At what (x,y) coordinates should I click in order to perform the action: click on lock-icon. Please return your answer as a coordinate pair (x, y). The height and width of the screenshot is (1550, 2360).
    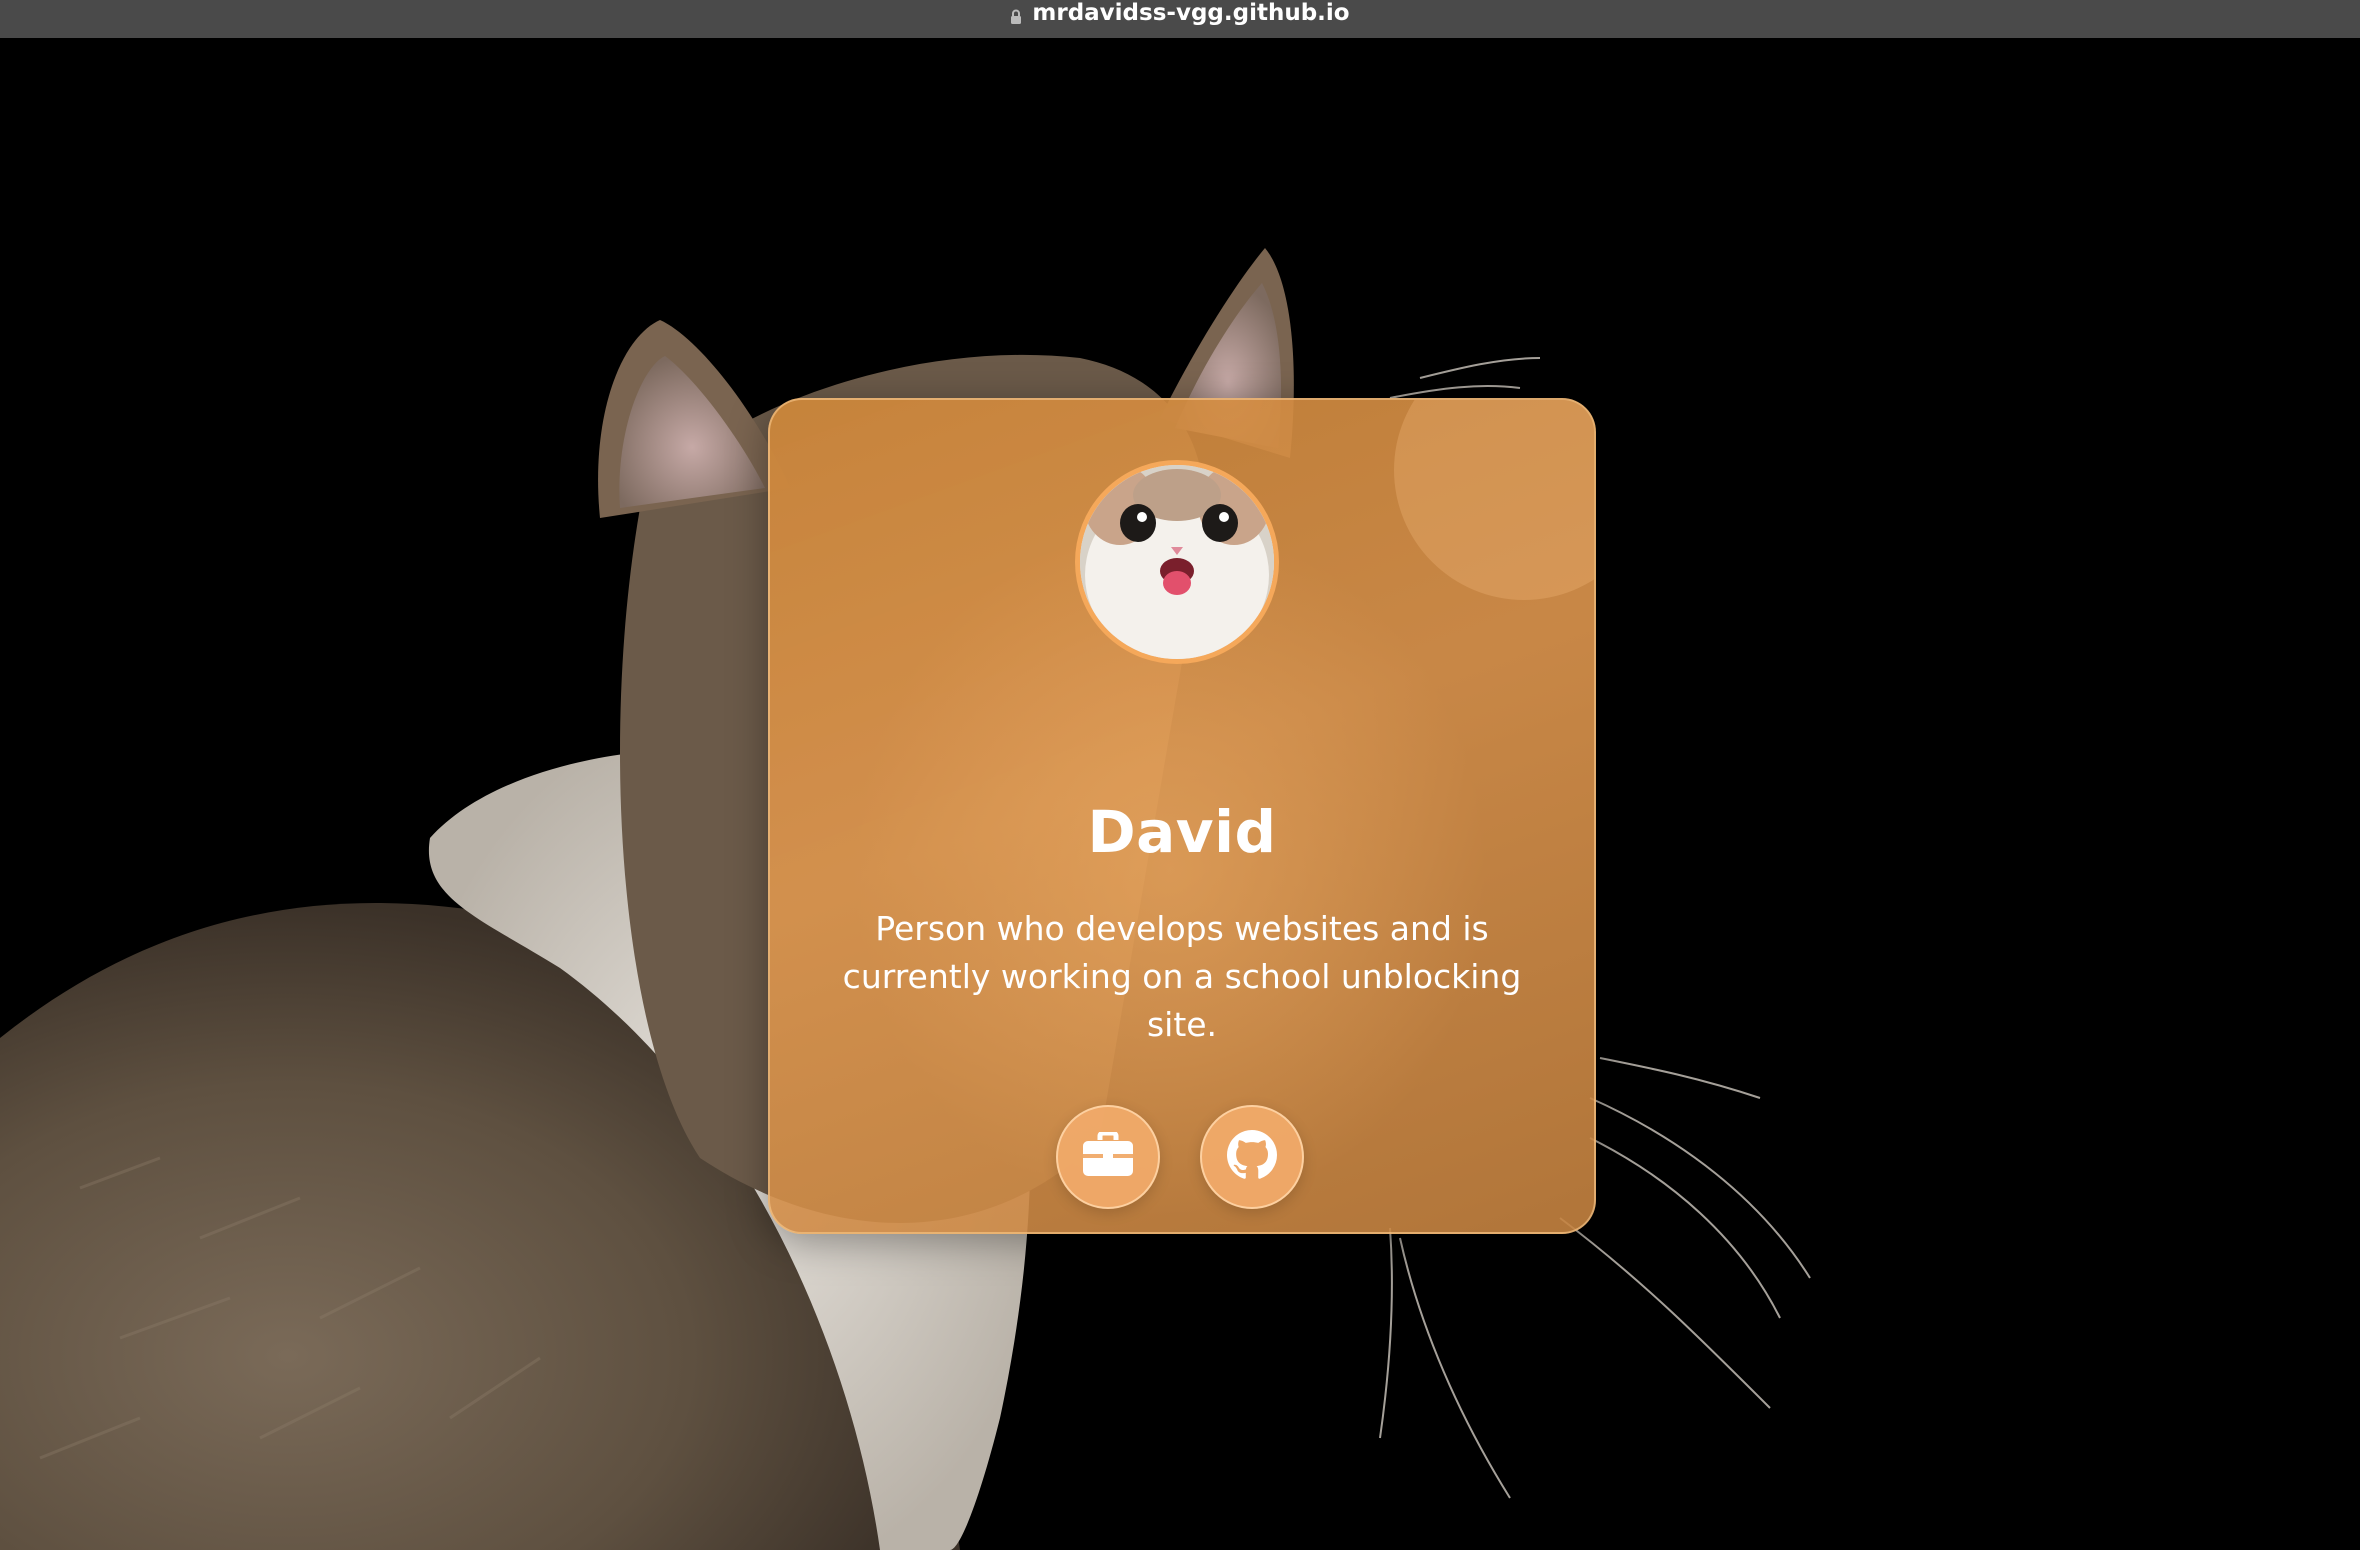
    Looking at the image, I should click on (1016, 14).